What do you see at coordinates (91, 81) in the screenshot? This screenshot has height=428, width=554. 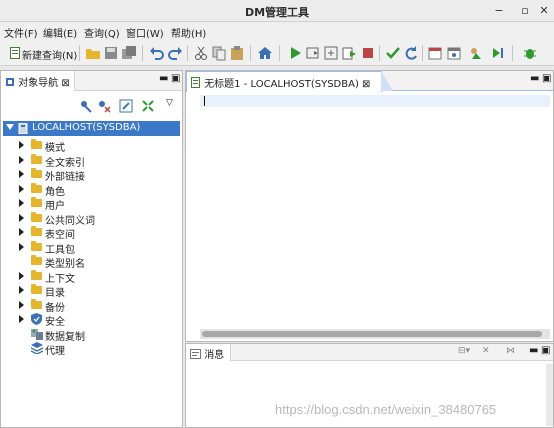 I see `navigator-tab-bar: 对象导航 ⊠ ▬ ▣` at bounding box center [91, 81].